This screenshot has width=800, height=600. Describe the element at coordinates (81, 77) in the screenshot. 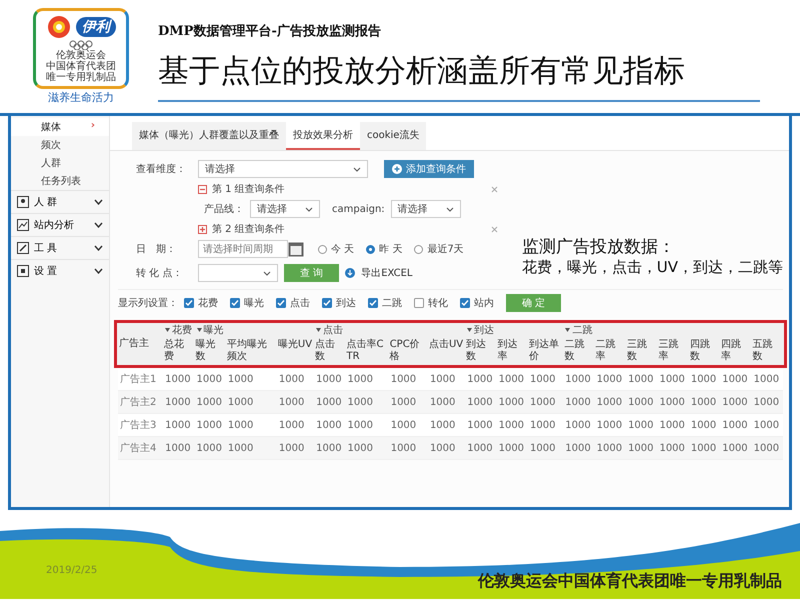

I see `logo-caption: 唯一专用乳制品` at that location.